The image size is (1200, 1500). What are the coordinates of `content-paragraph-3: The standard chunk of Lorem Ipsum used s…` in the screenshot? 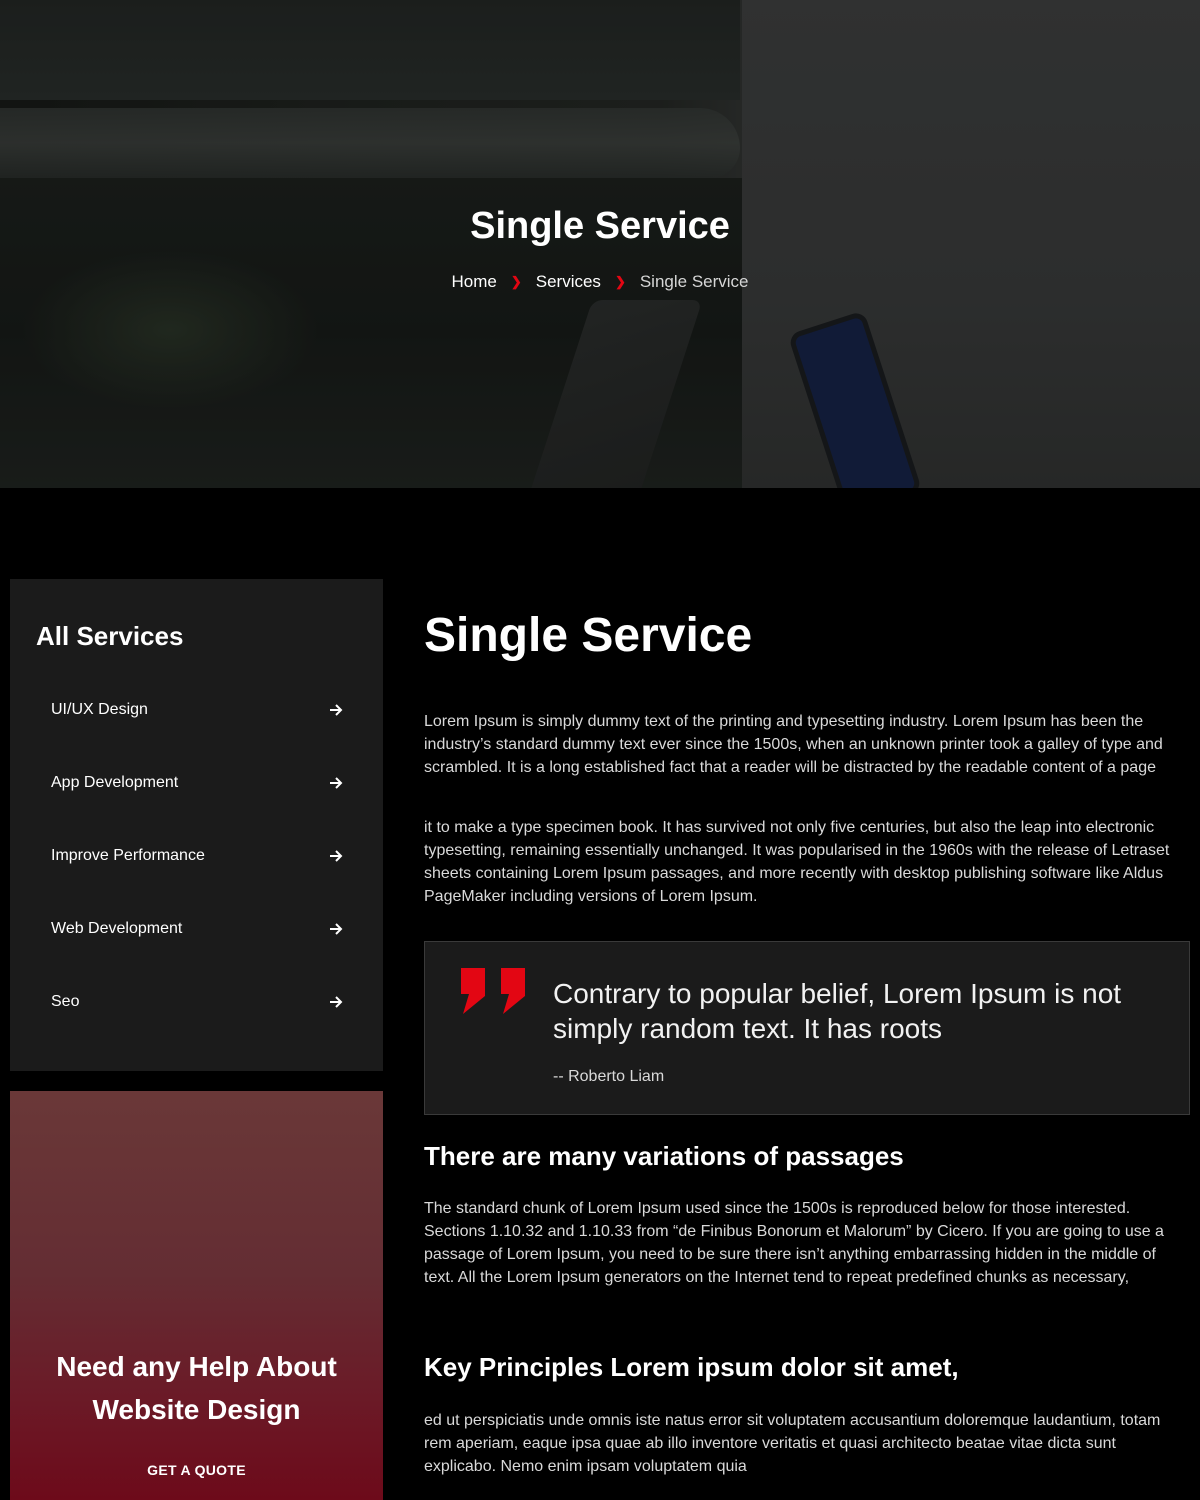 It's located at (794, 1243).